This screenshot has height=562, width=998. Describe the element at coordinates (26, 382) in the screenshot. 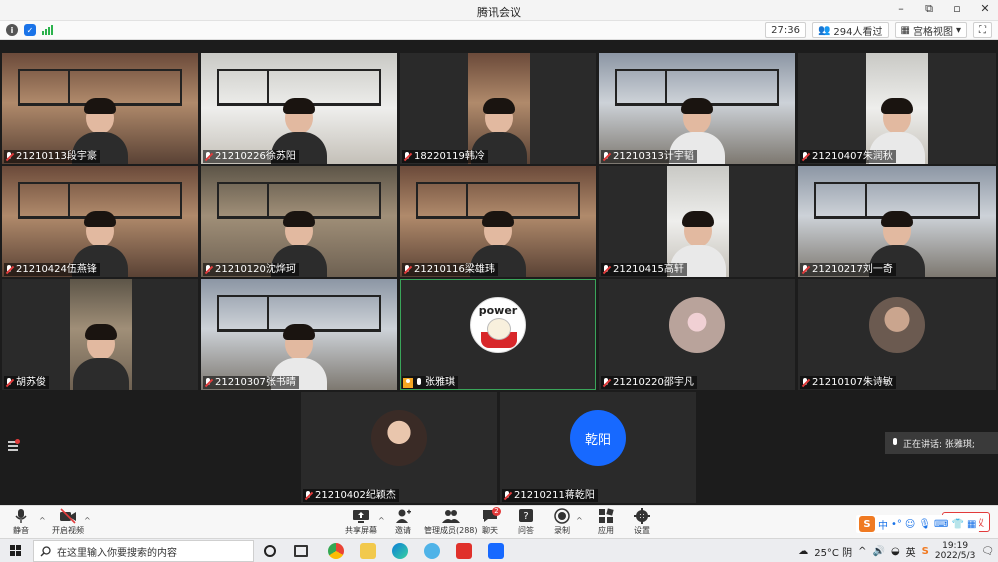

I see `participant-label: 胡苏俊` at that location.